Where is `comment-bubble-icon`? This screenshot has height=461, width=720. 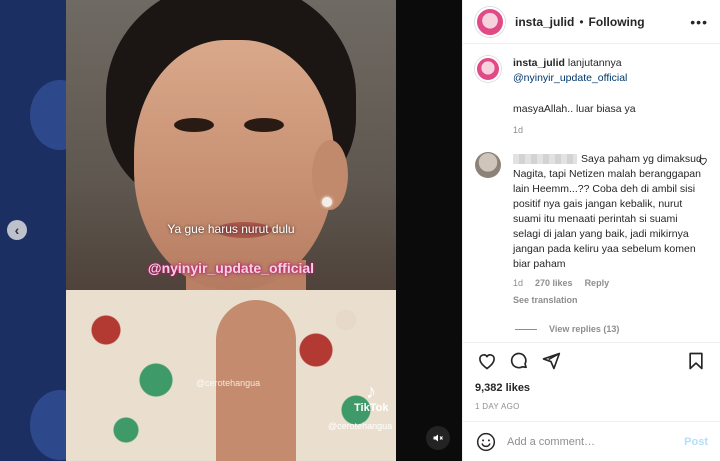
comment-bubble-icon is located at coordinates (519, 361).